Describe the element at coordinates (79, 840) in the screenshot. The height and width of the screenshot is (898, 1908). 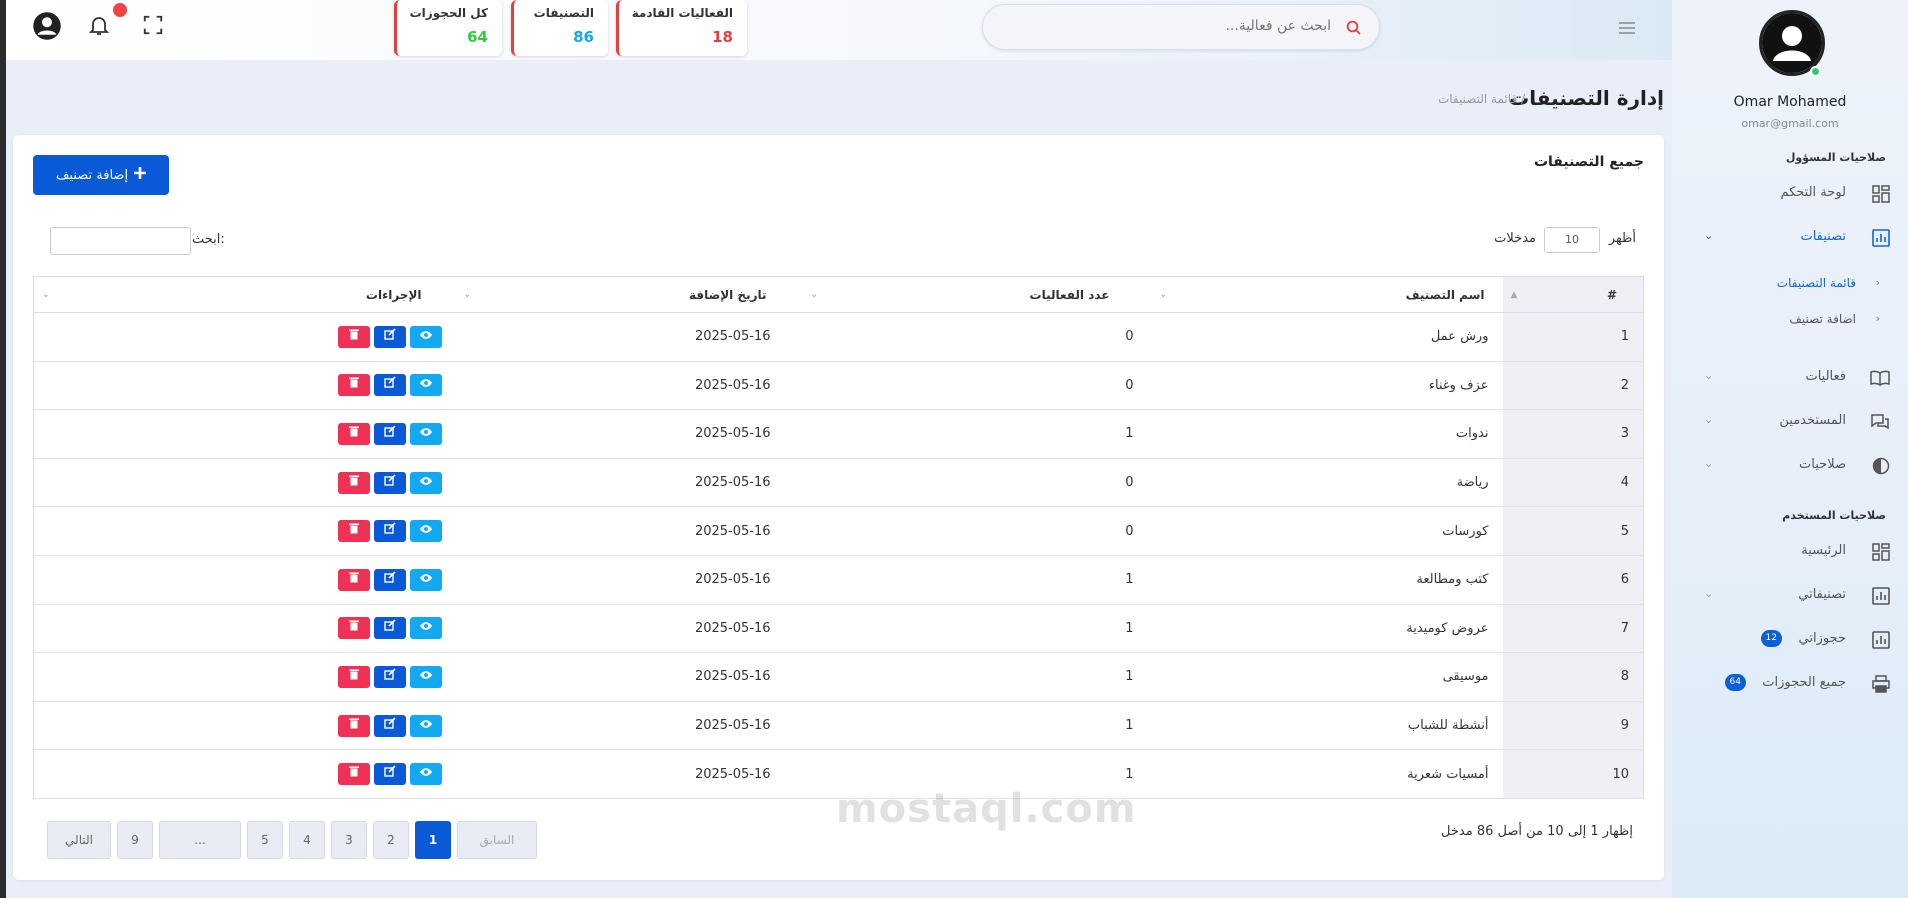
I see `page-next-button: التالي` at that location.